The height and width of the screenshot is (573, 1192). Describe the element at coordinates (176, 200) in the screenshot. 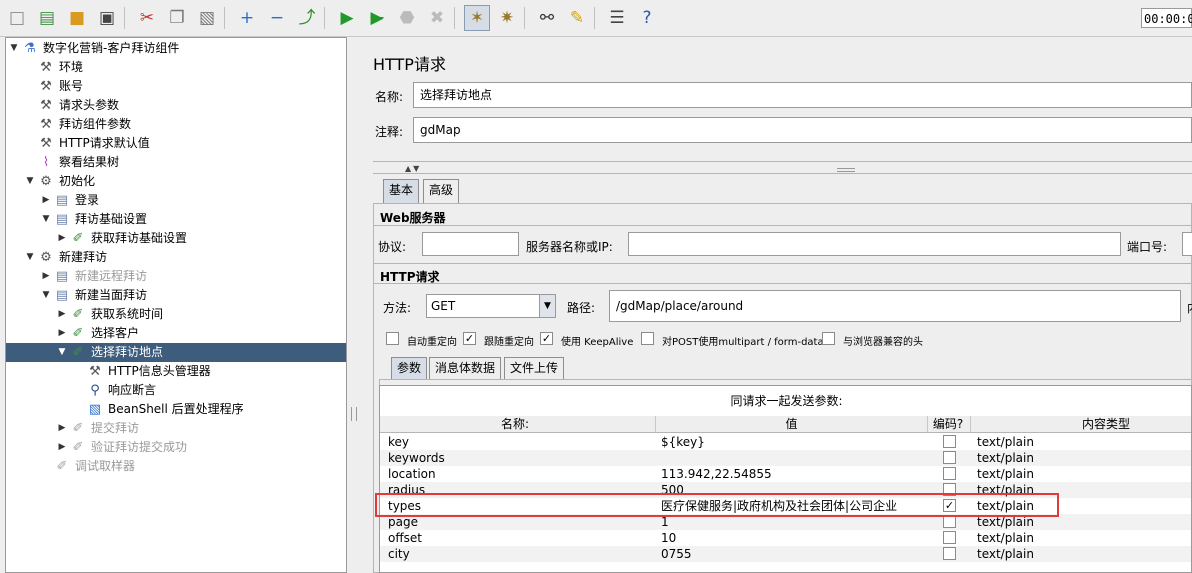

I see `tree-node: ▶ ▤ 登录` at that location.